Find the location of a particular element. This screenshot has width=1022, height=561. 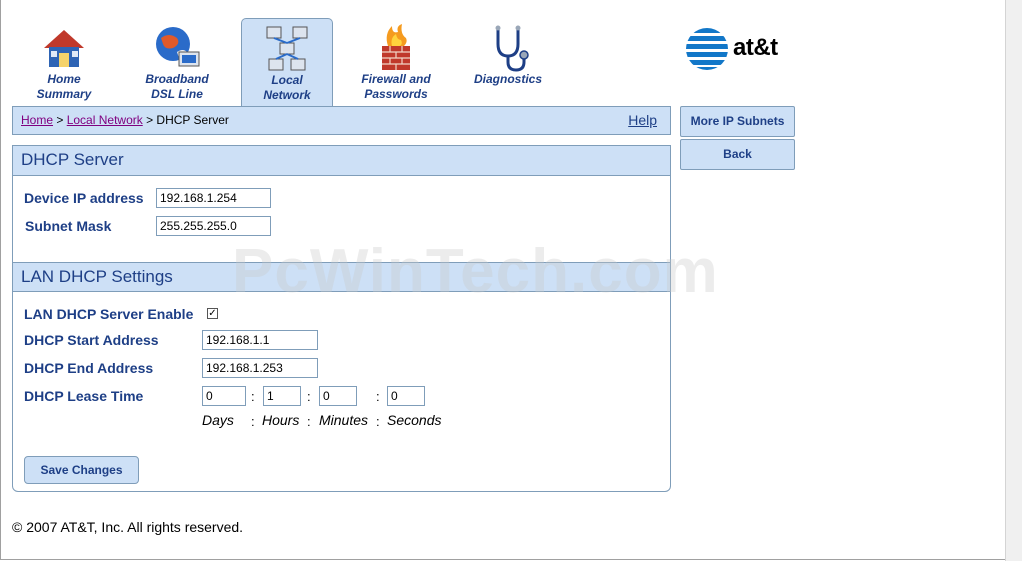

save-changes-button: Save Changes is located at coordinates (81, 470).